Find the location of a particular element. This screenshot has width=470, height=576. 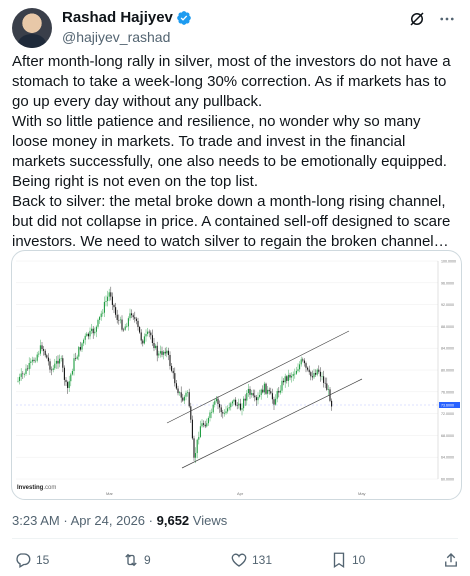

channel-upper-line is located at coordinates (258, 377).